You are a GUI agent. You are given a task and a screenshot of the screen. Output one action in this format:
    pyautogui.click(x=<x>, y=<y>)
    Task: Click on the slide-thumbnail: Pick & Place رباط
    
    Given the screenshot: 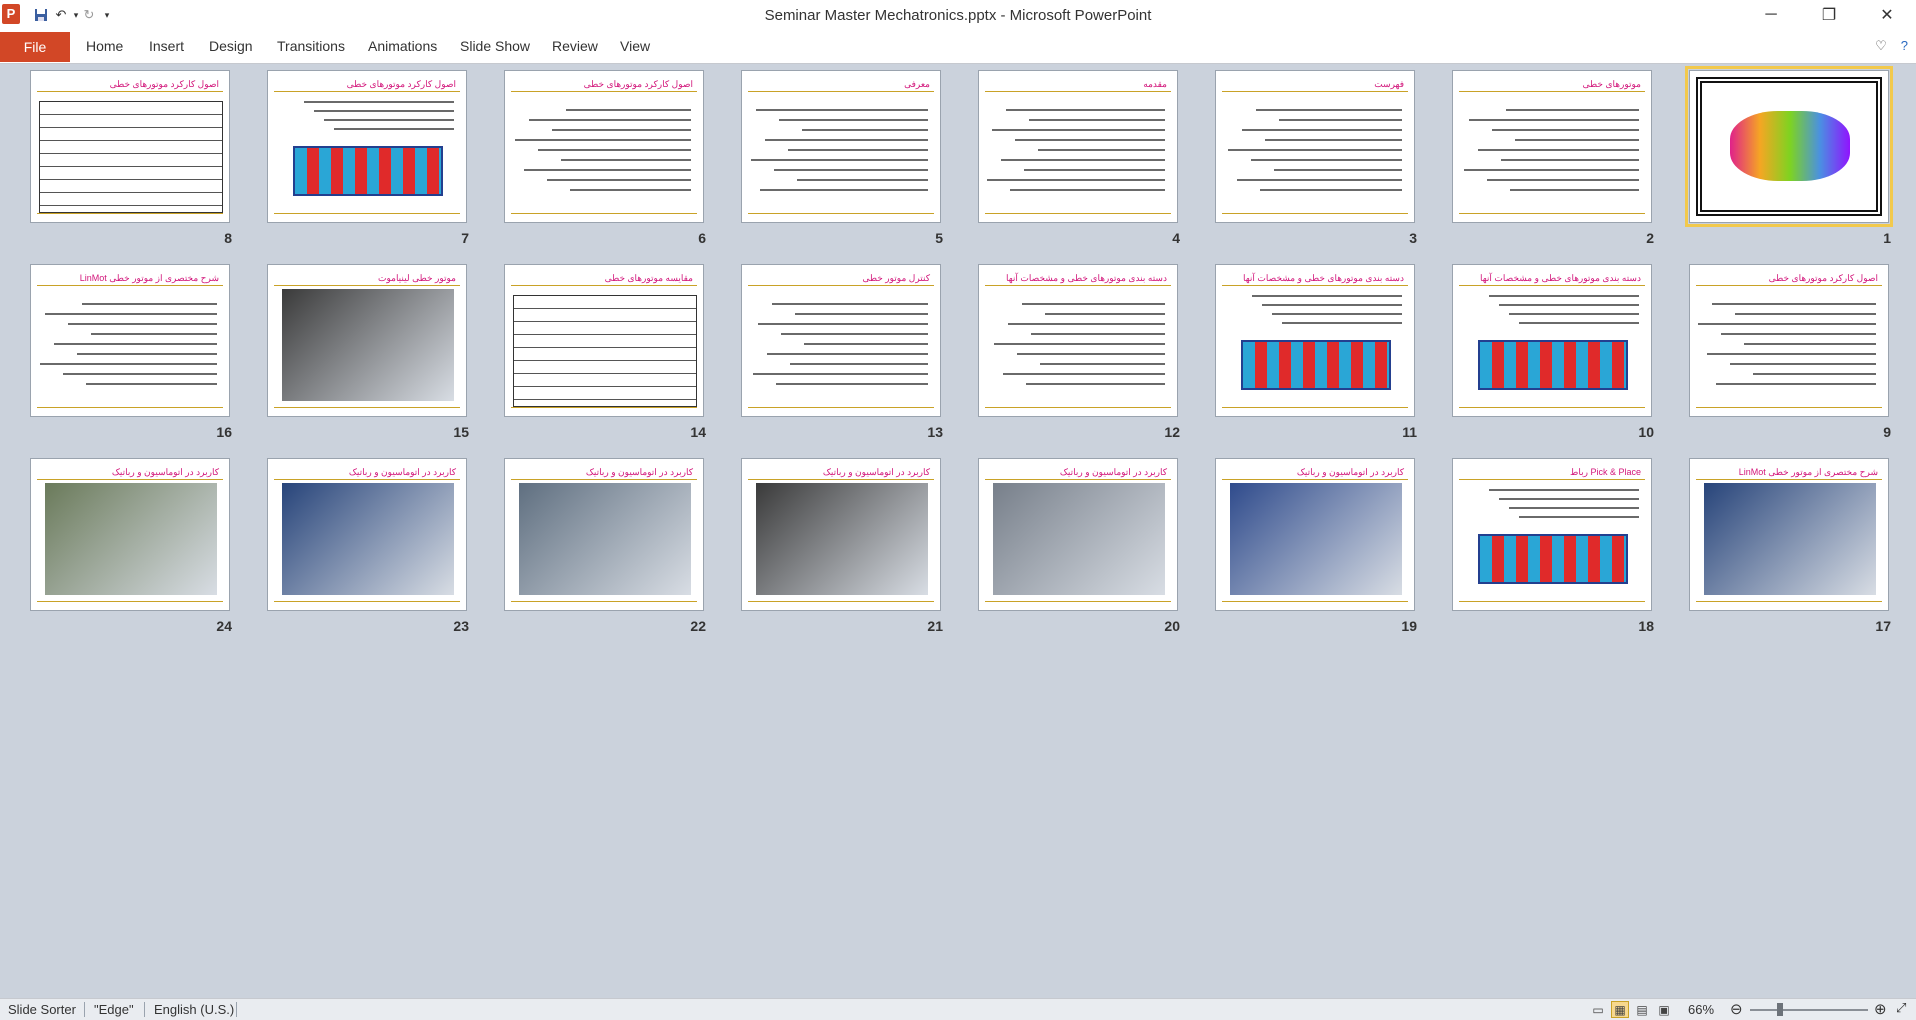 What is the action you would take?
    pyautogui.click(x=1552, y=534)
    